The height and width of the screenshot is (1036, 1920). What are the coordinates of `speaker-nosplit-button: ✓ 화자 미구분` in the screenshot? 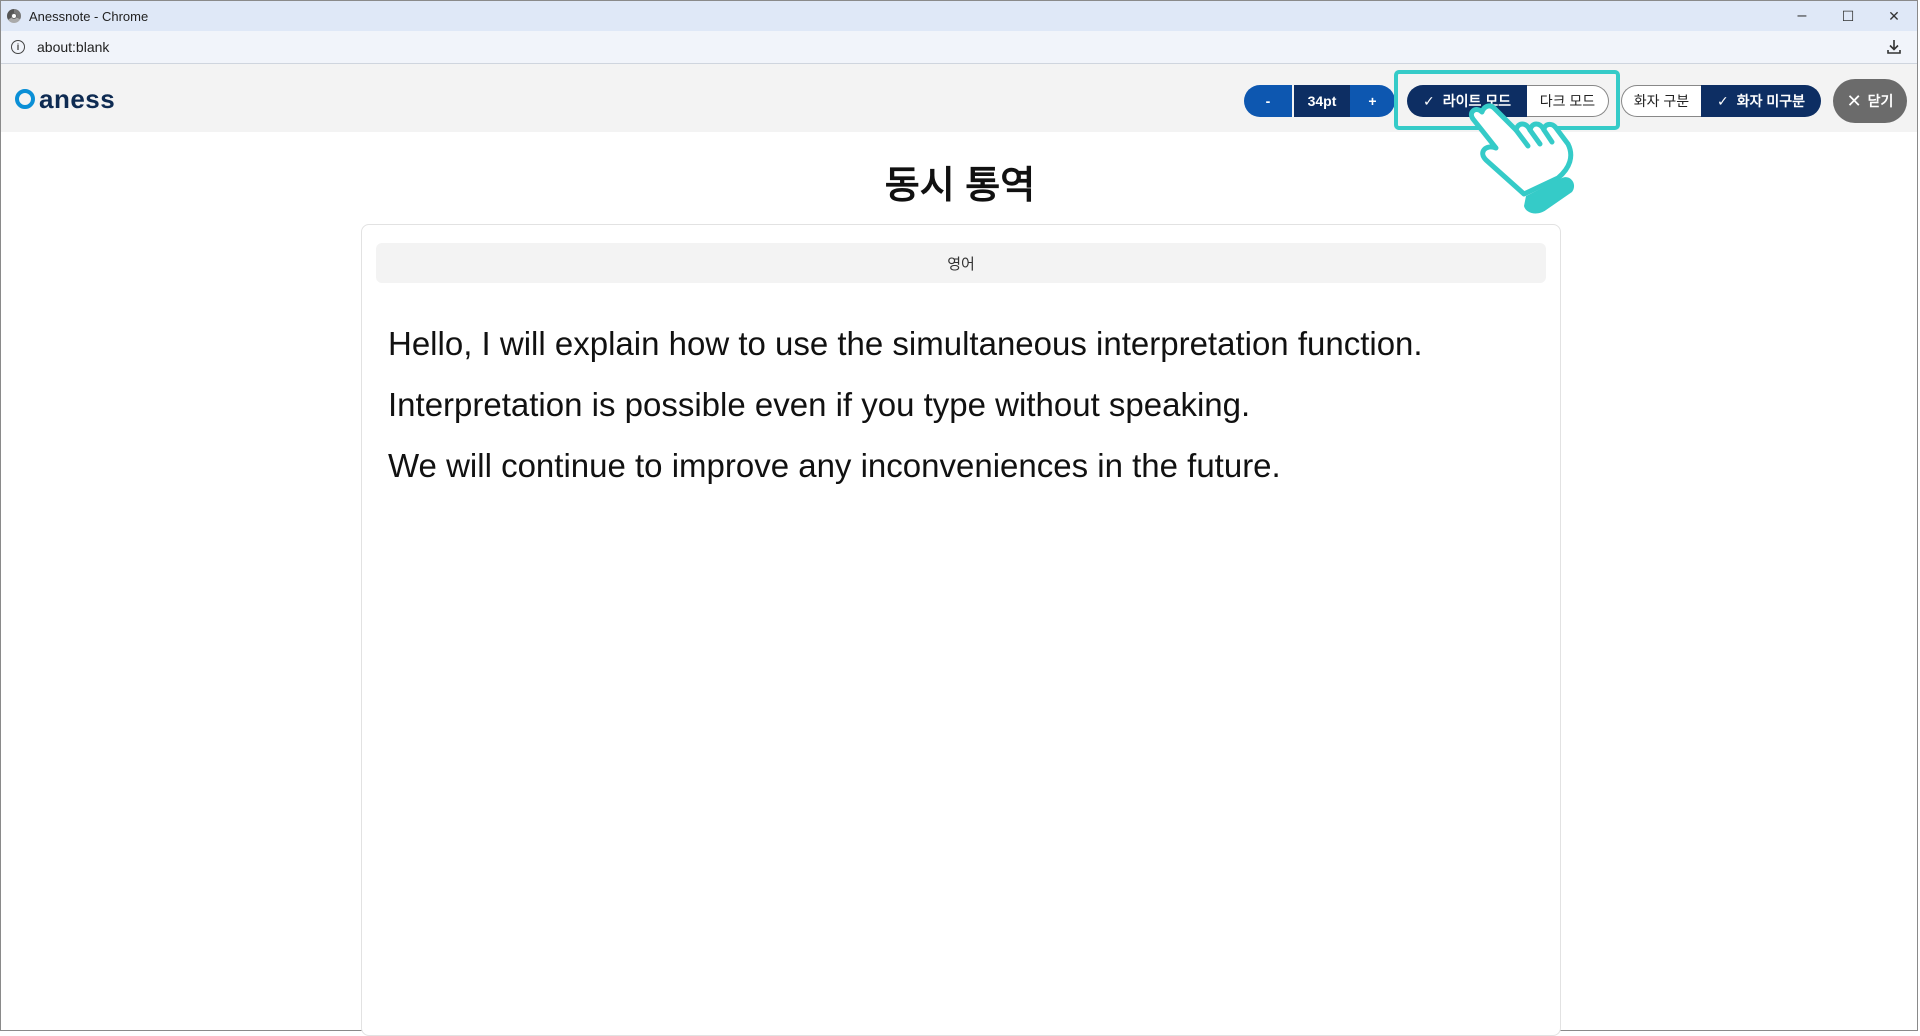 It's located at (1761, 101).